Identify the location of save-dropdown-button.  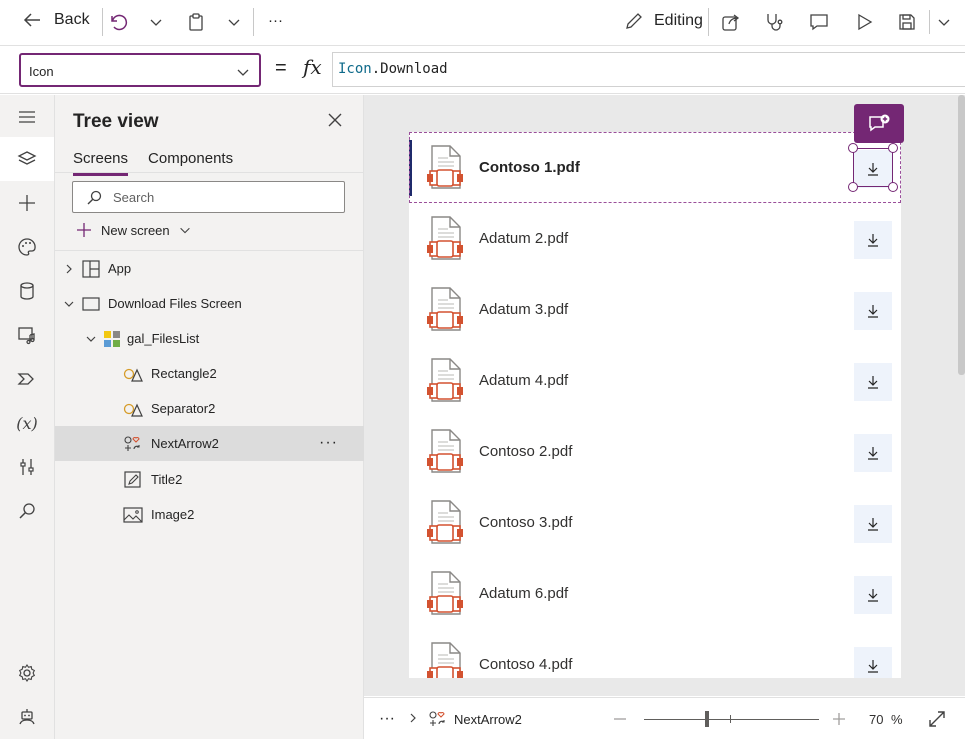
(944, 22).